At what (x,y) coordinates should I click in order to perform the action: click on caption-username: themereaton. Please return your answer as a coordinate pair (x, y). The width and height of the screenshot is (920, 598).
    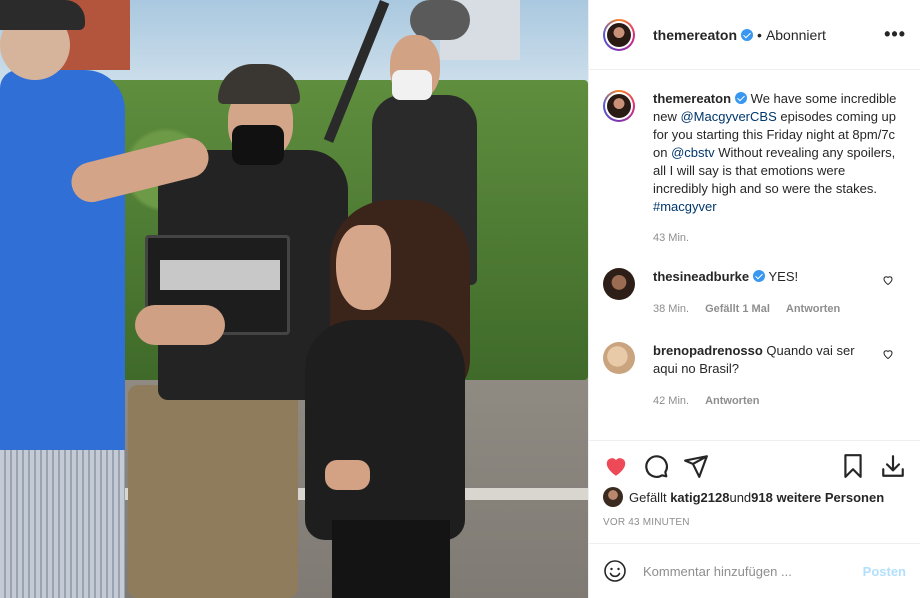
    Looking at the image, I should click on (692, 98).